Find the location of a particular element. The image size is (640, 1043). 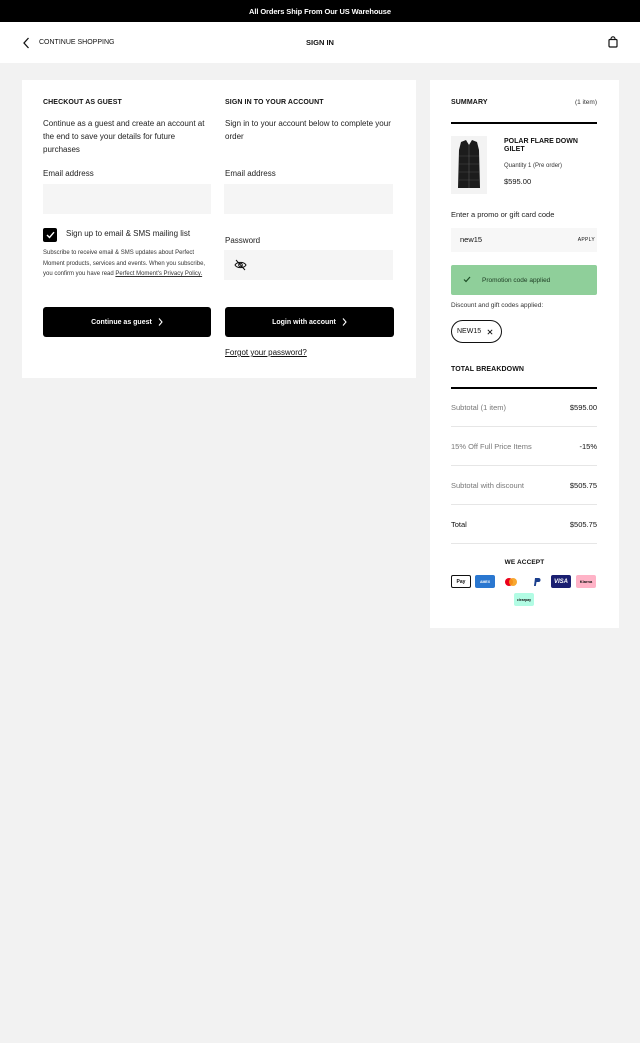

announcement-text: All Orders Ship From Our US Warehouse is located at coordinates (320, 11).